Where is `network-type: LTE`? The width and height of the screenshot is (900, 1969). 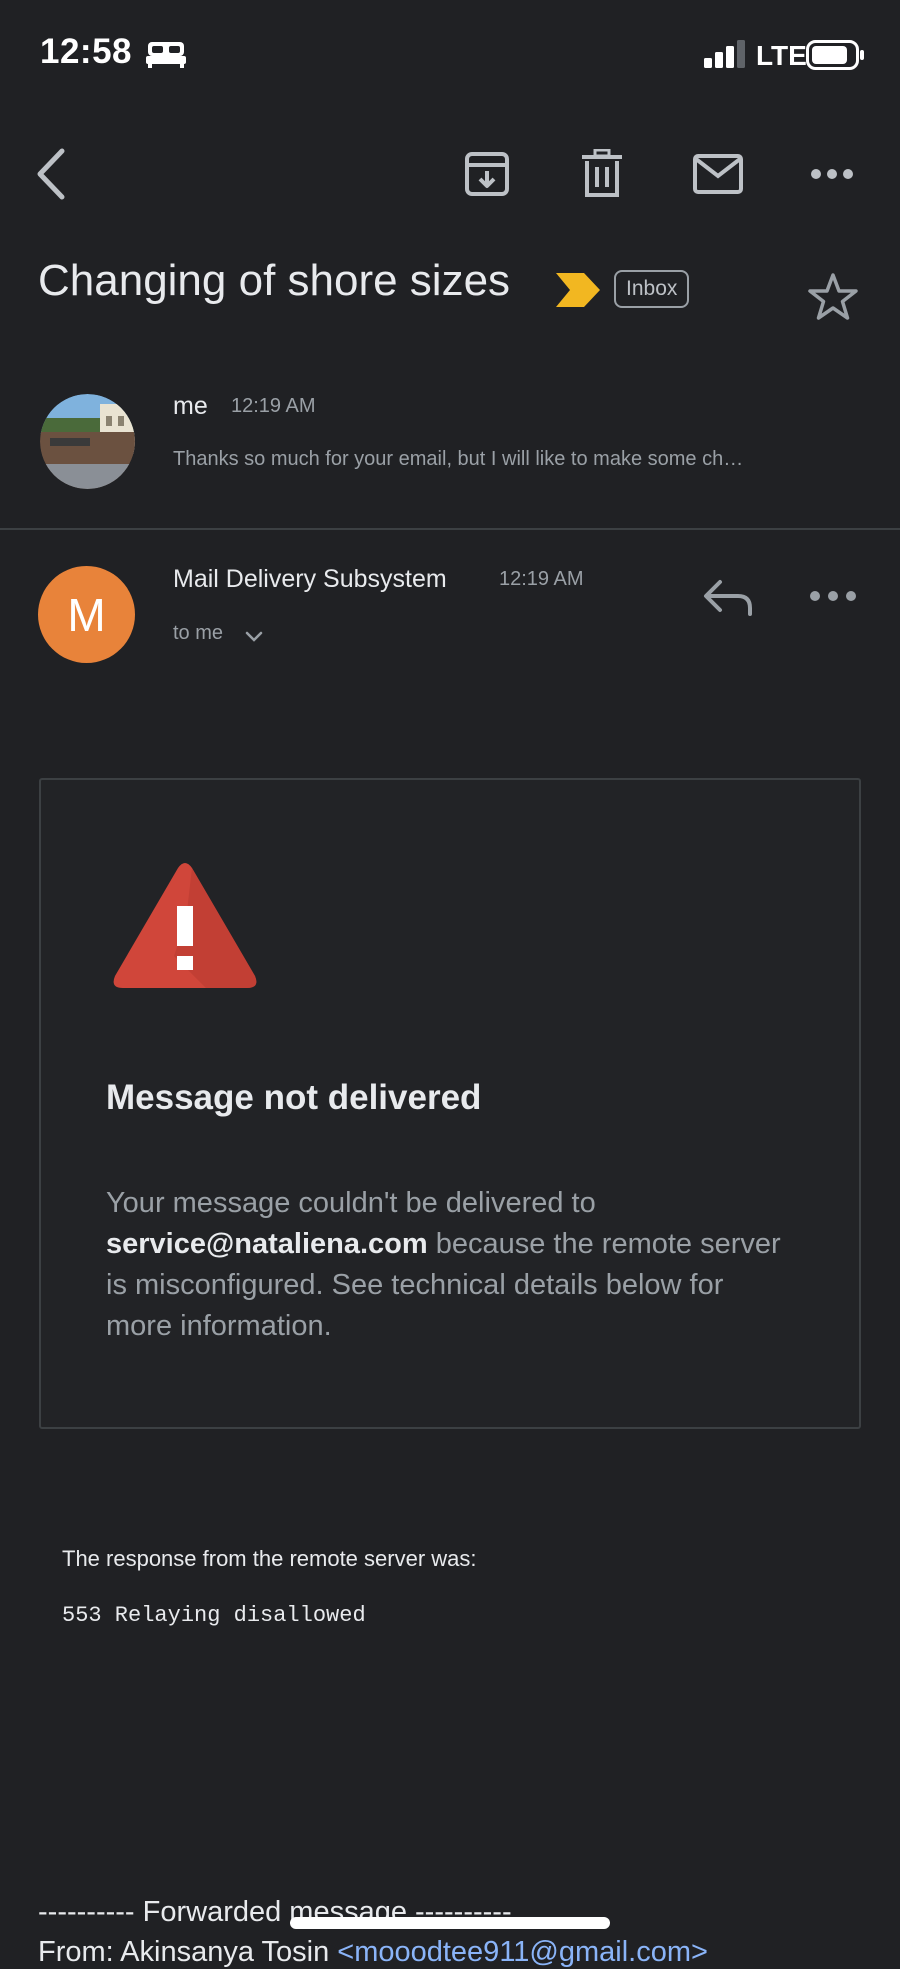 network-type: LTE is located at coordinates (781, 55).